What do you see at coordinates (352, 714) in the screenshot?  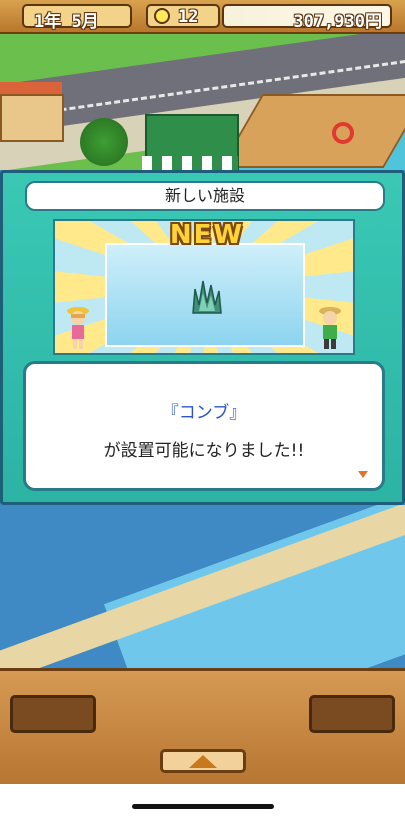 I see `right-menu-button` at bounding box center [352, 714].